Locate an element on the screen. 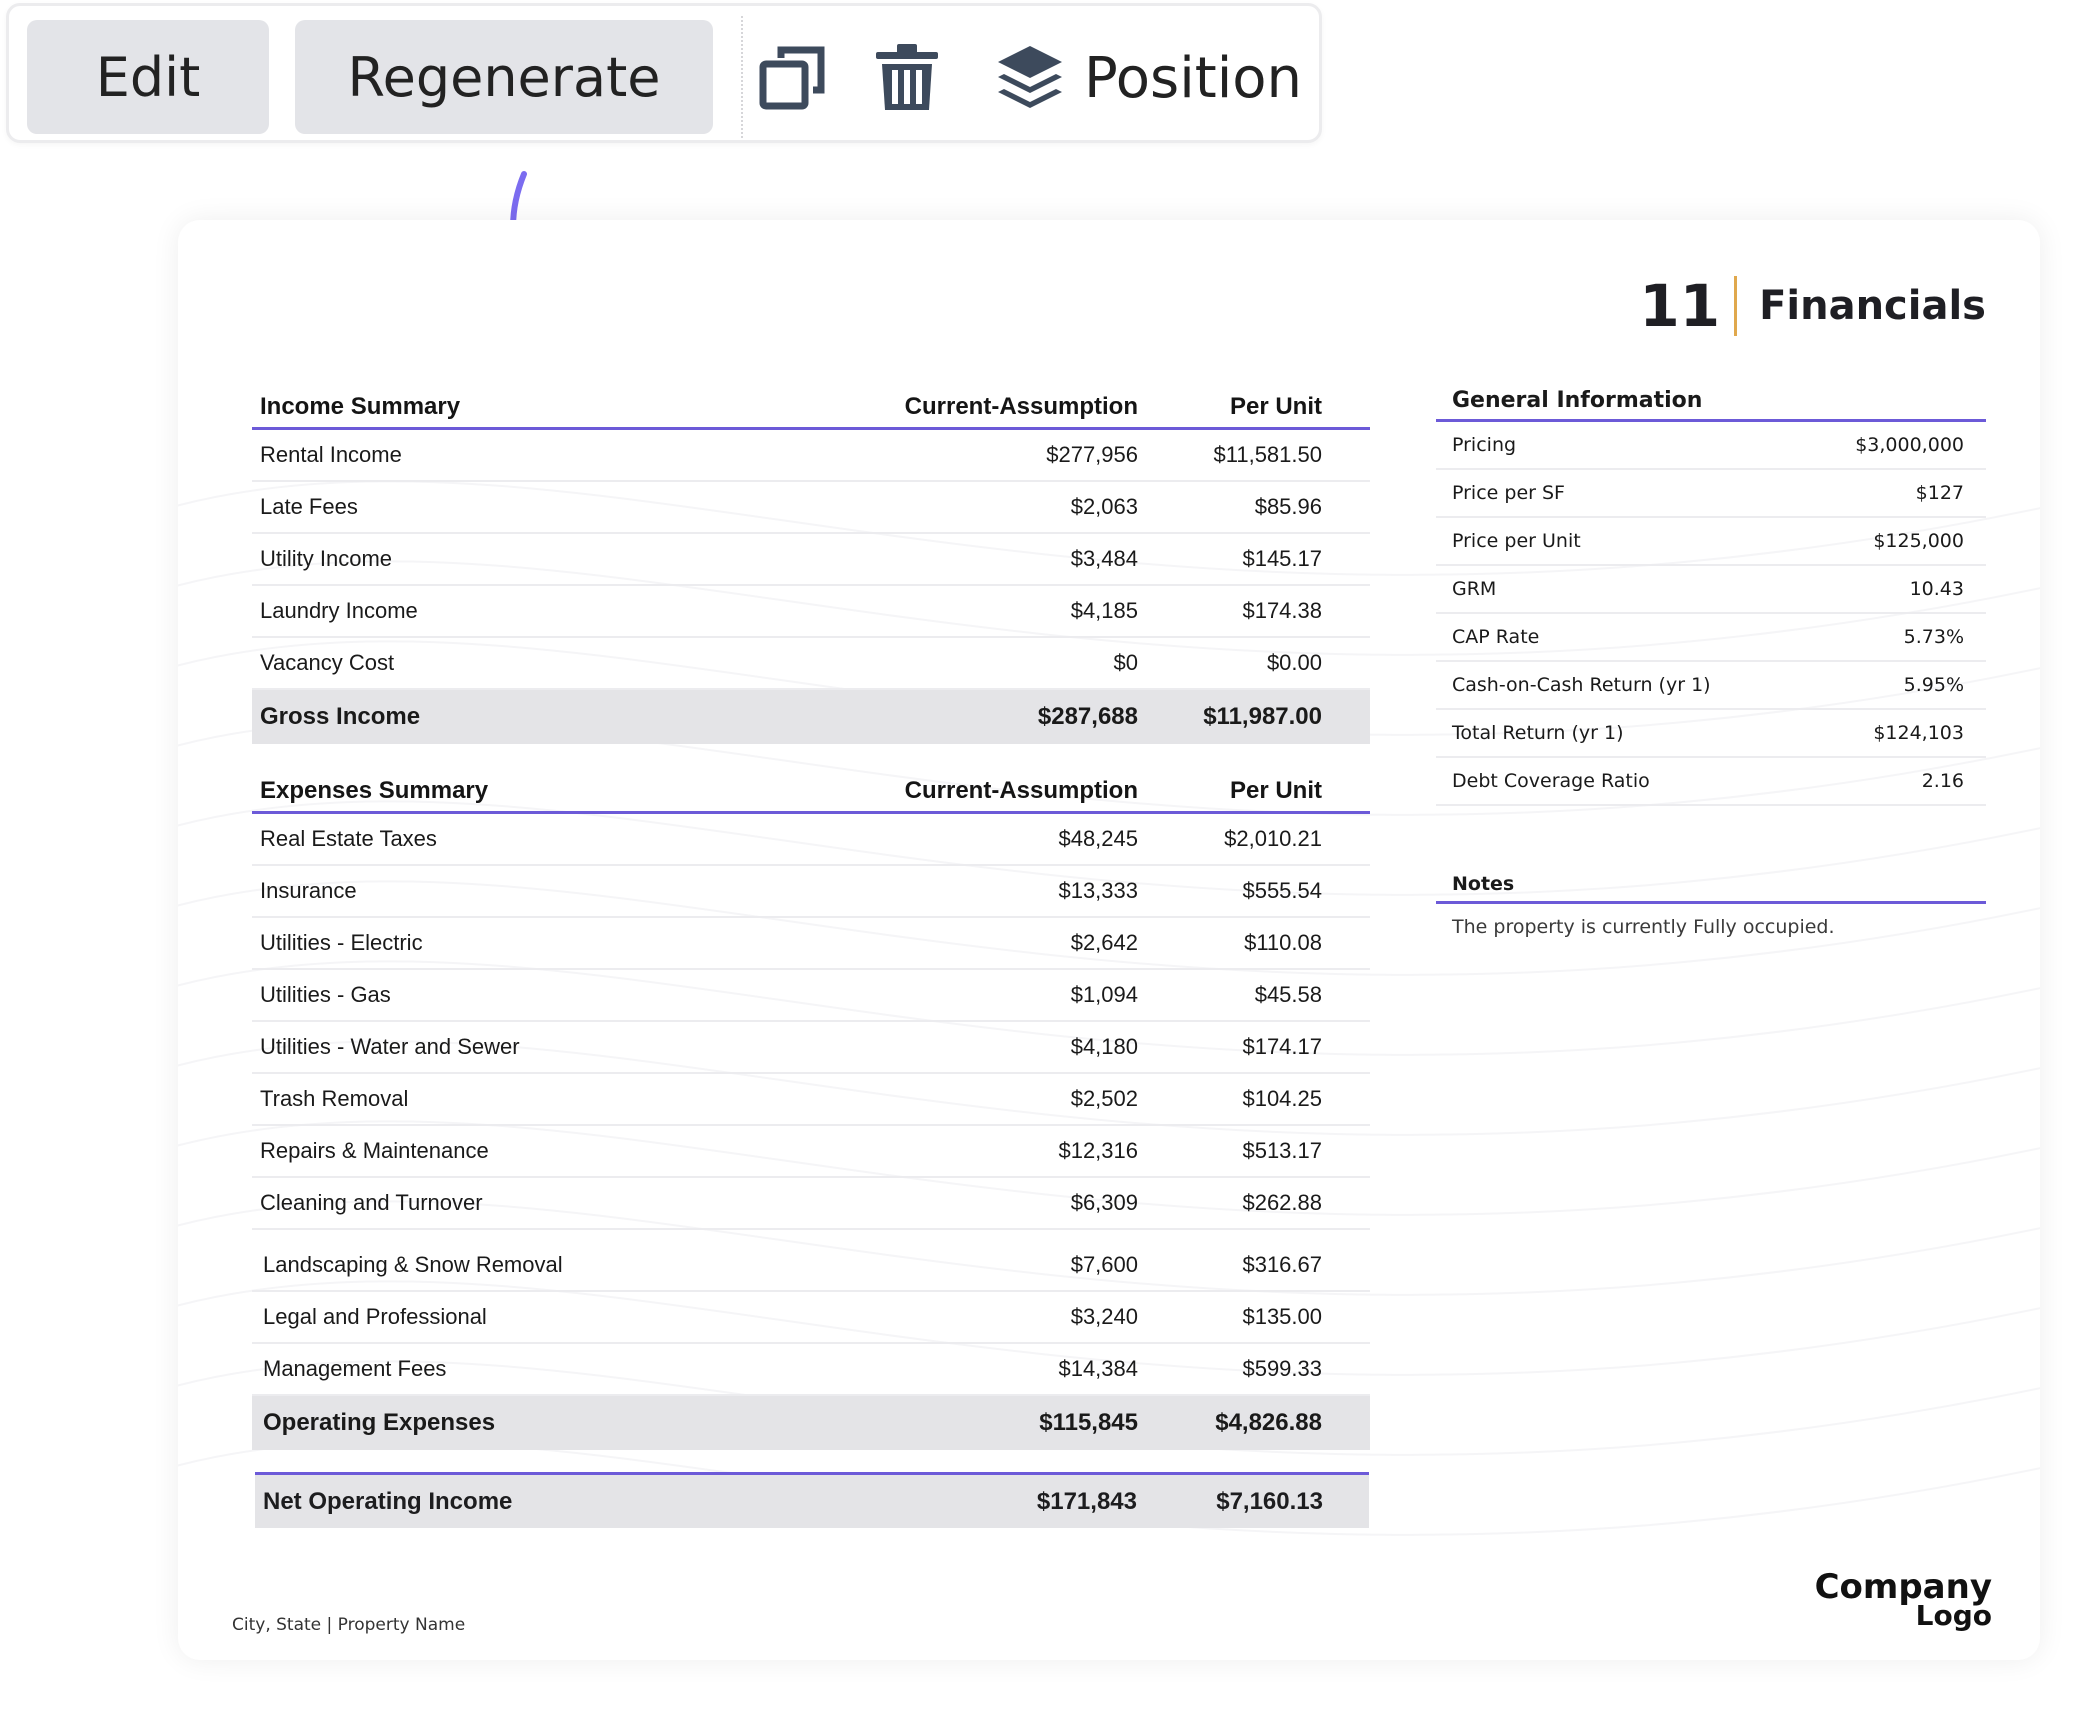  row-label: Insurance is located at coordinates (308, 890).